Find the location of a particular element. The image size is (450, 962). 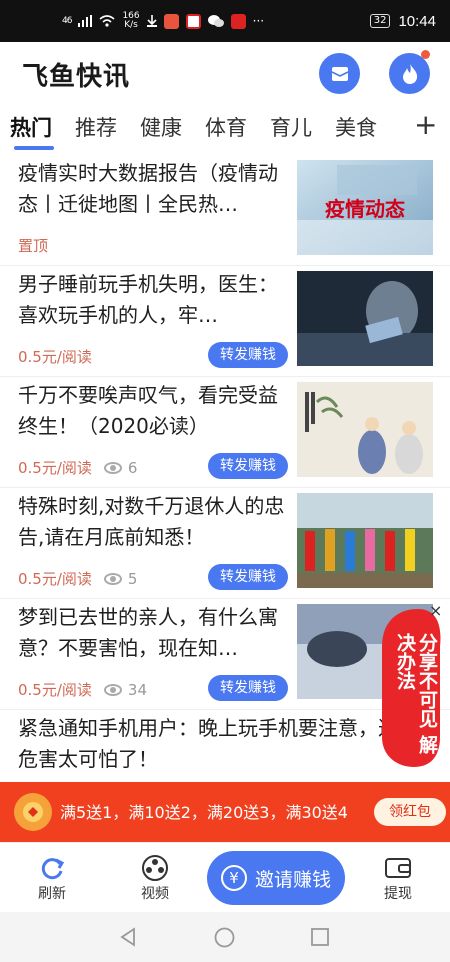

list-item: 男子睡前玩手机失明，医生：喜欢玩手机的人，牢… 0.5元/阅读 转发赚钱 is located at coordinates (225, 321).